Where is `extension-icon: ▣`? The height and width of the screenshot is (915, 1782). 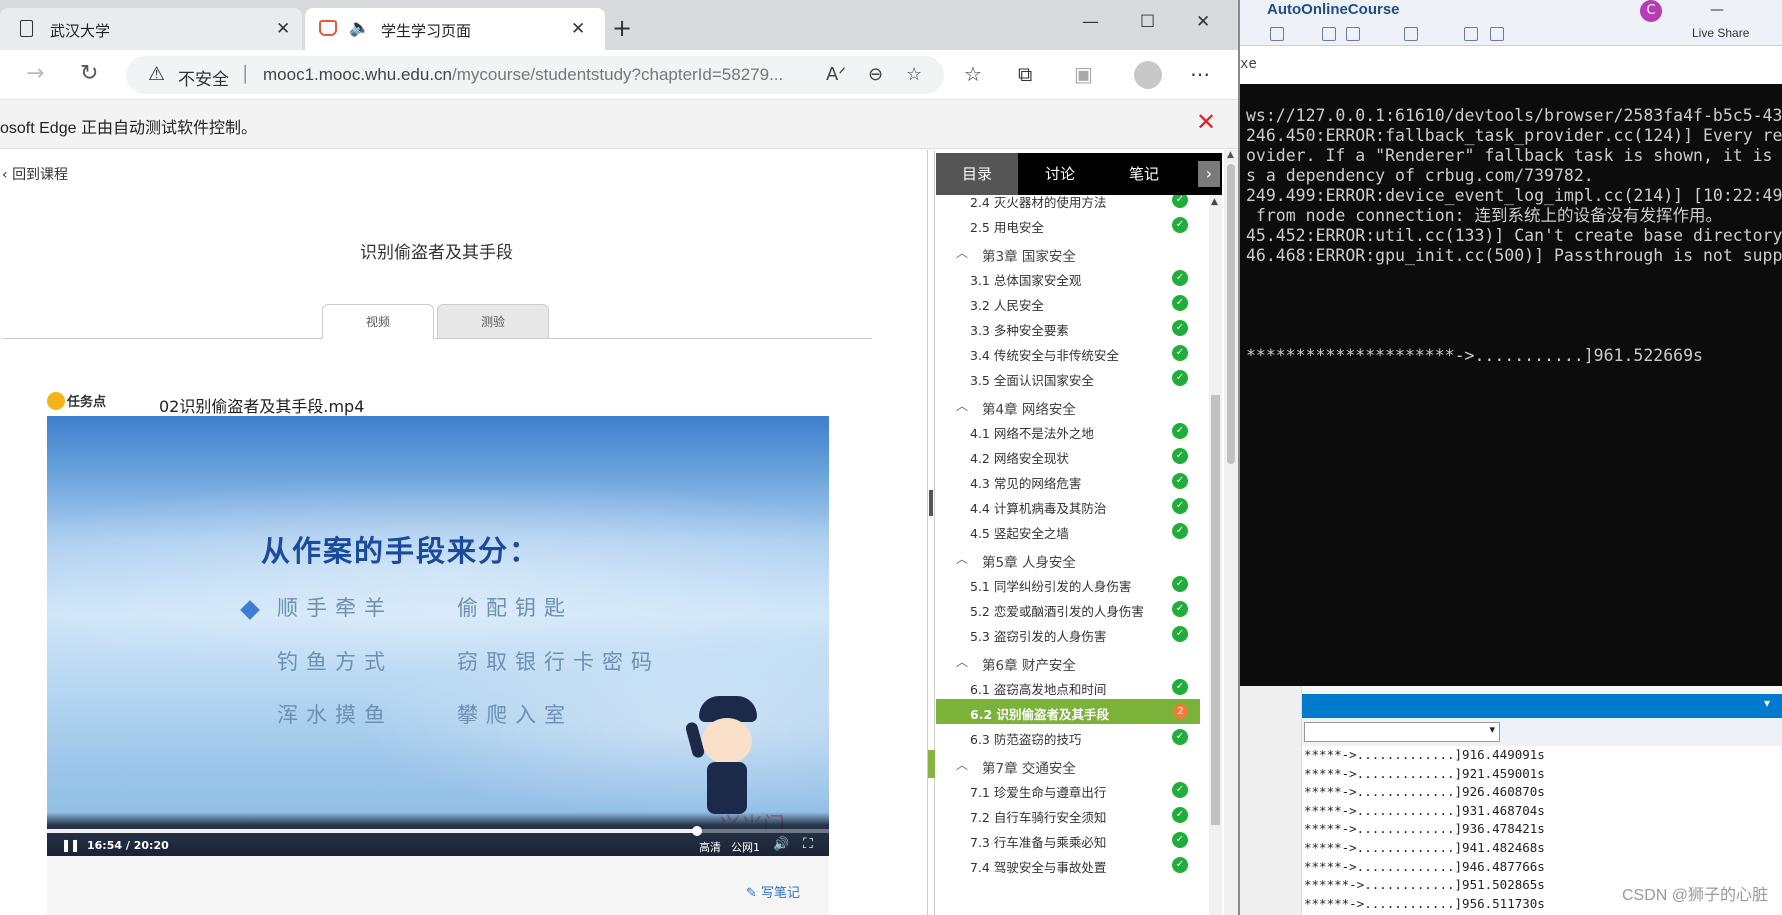
extension-icon: ▣ is located at coordinates (1083, 74).